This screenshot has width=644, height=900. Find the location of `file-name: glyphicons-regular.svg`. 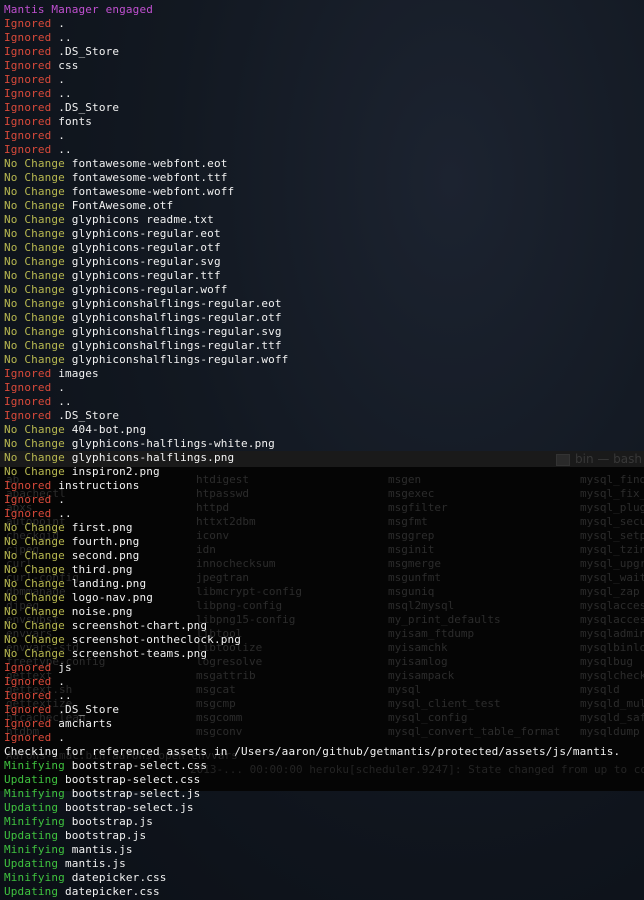

file-name: glyphicons-regular.svg is located at coordinates (142, 261).